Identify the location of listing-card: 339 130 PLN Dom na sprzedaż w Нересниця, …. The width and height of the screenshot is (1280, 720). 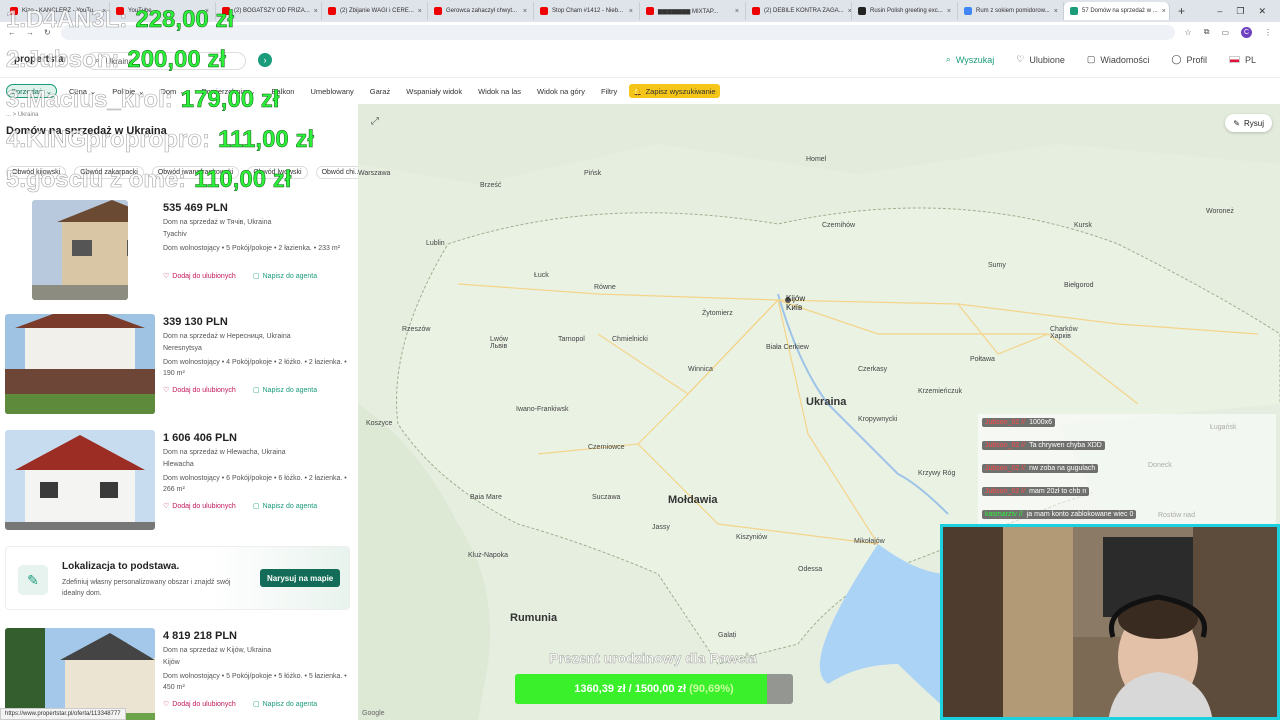
(177, 364).